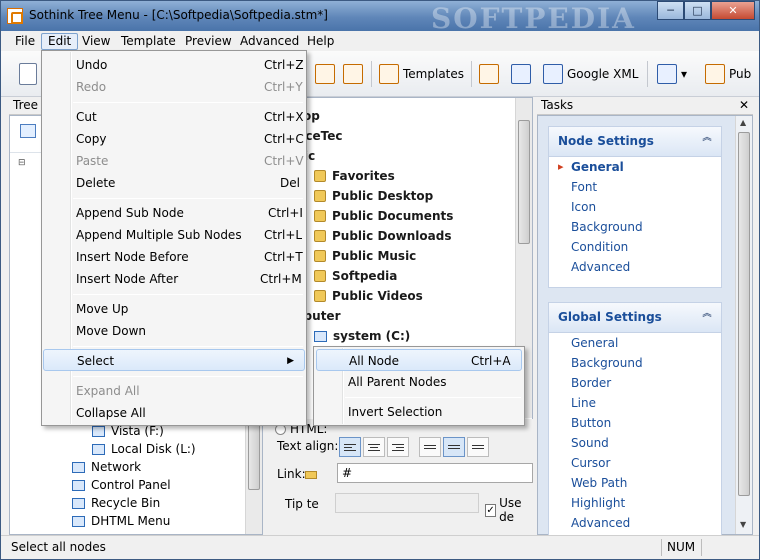  I want to click on menu-view: View, so click(96, 41).